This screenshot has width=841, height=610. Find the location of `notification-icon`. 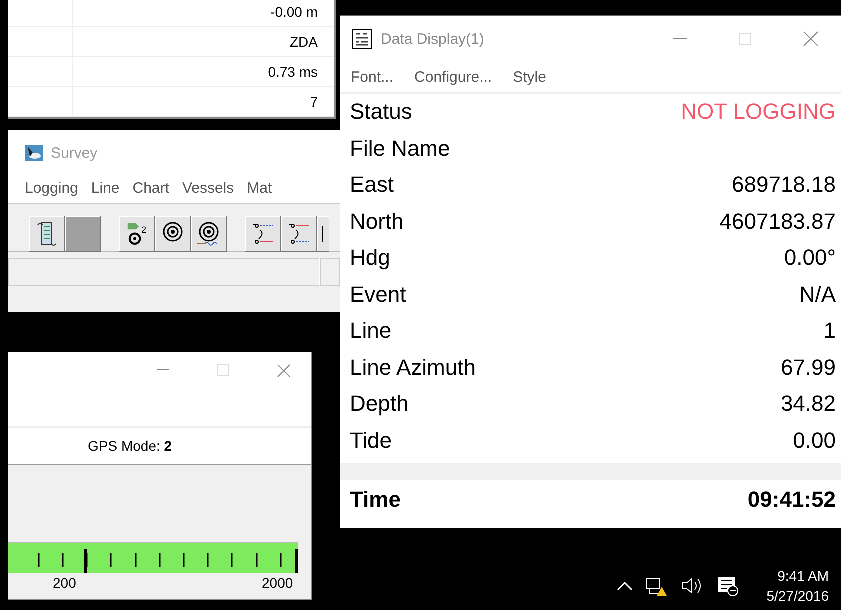

notification-icon is located at coordinates (727, 586).